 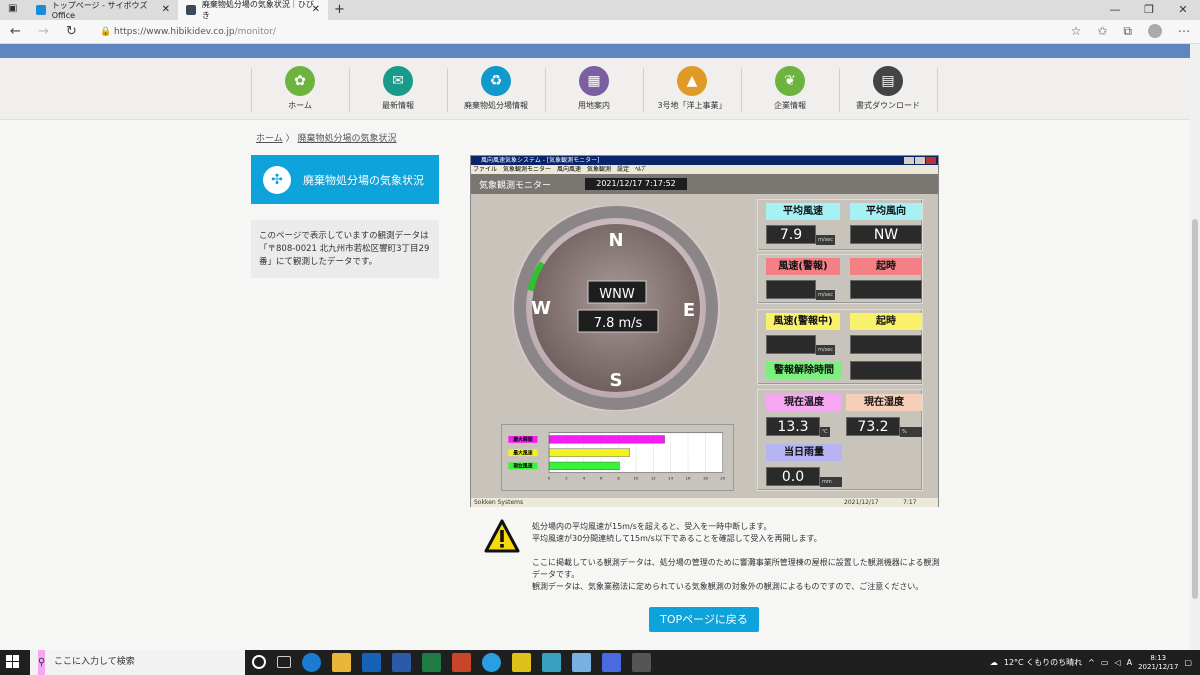 I want to click on file-explorer-icon, so click(x=341, y=662).